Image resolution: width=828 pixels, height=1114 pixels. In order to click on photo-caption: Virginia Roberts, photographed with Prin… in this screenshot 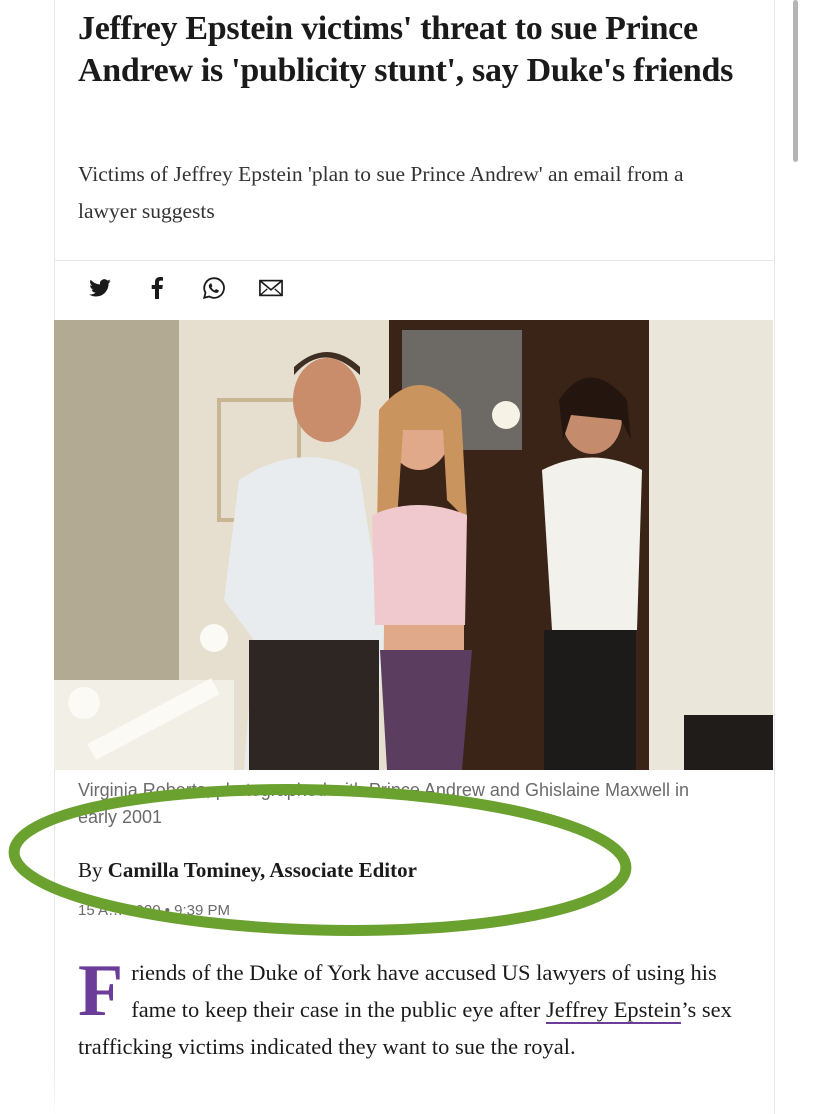, I will do `click(398, 804)`.